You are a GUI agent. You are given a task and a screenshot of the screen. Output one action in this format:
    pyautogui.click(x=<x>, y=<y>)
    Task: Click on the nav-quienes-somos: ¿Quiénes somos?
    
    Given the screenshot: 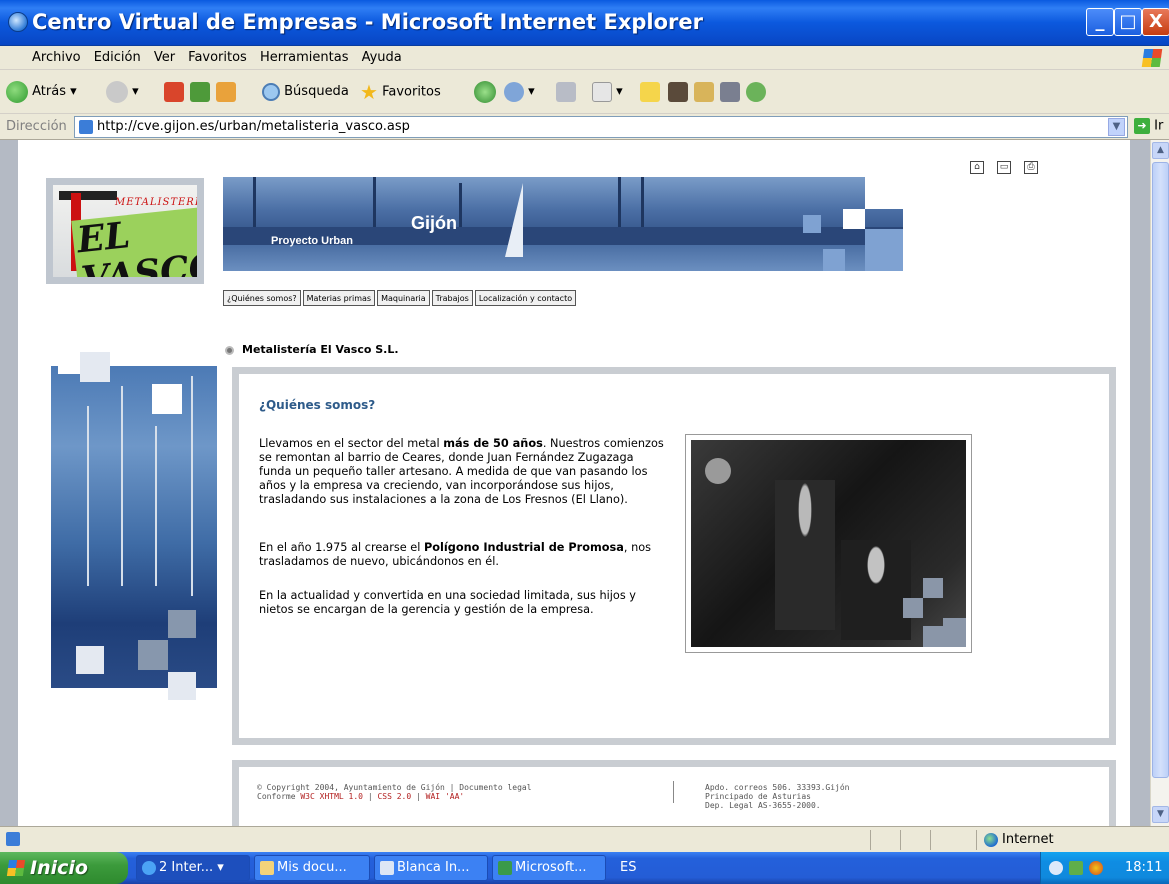 What is the action you would take?
    pyautogui.click(x=262, y=298)
    